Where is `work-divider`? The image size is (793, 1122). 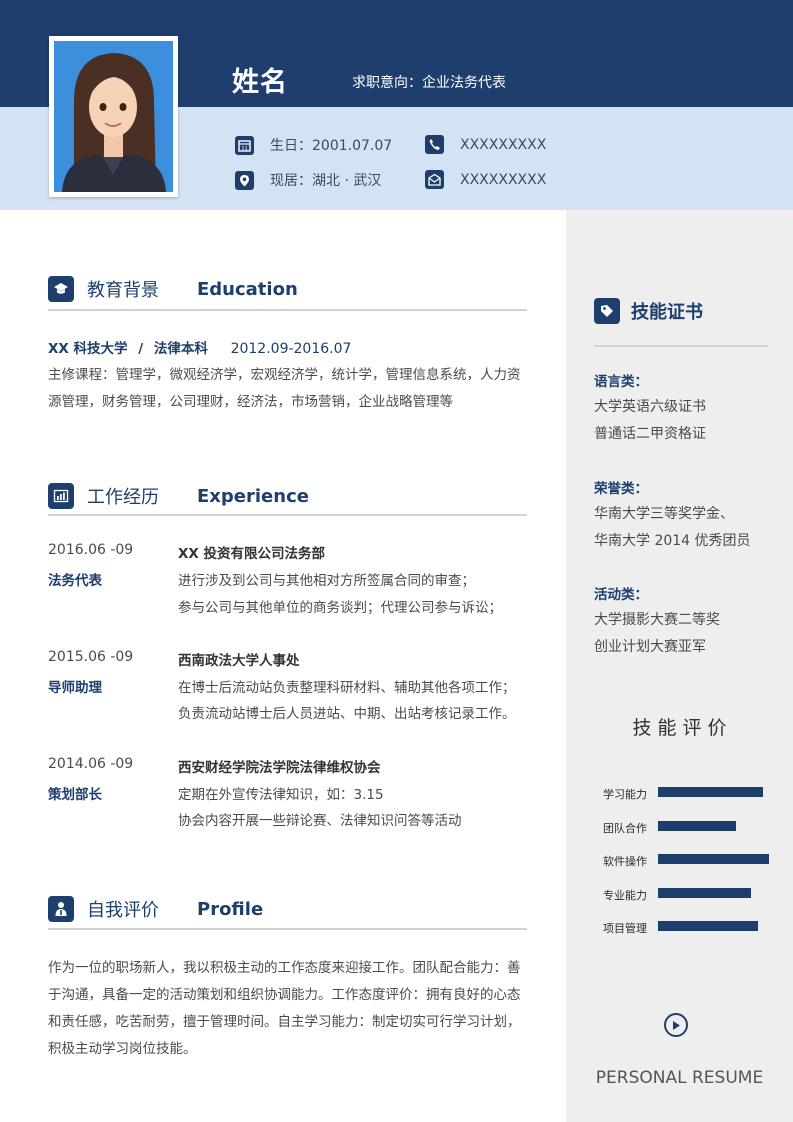 work-divider is located at coordinates (287, 515).